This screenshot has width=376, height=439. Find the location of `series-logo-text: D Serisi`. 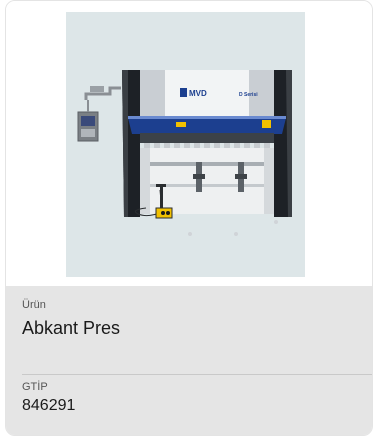

series-logo-text: D Serisi is located at coordinates (248, 95).